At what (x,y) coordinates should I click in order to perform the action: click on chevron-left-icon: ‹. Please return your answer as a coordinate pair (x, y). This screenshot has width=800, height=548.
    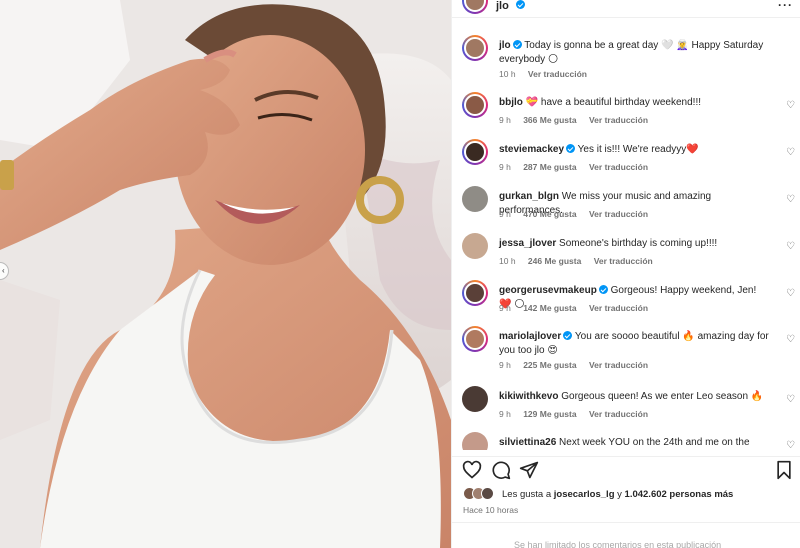
    Looking at the image, I should click on (3, 270).